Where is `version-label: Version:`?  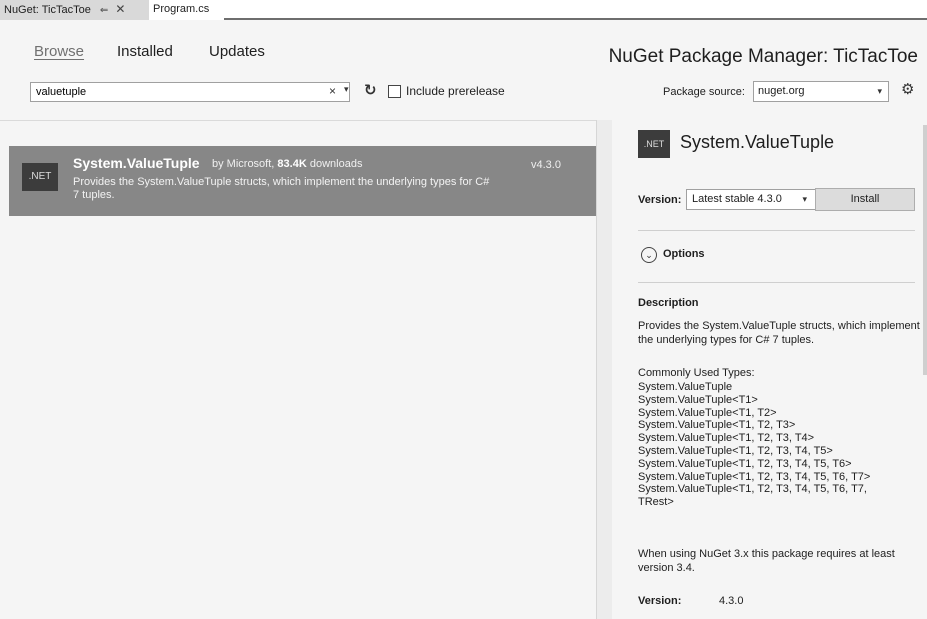 version-label: Version: is located at coordinates (660, 200).